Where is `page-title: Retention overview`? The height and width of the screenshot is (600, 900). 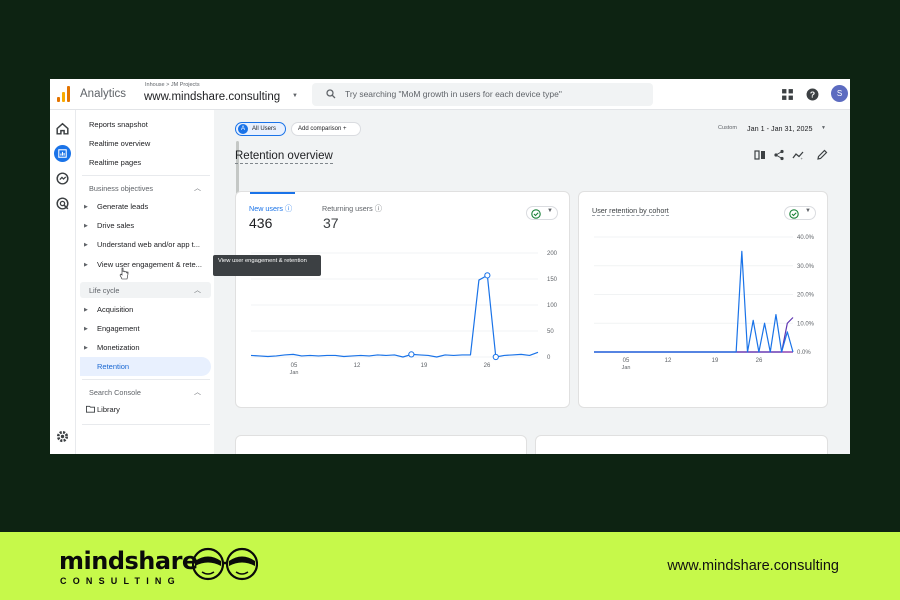 page-title: Retention overview is located at coordinates (284, 157).